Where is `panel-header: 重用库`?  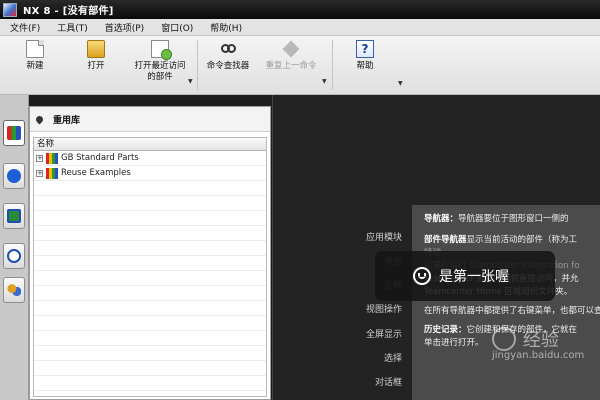
panel-header: 重用库 is located at coordinates (150, 119).